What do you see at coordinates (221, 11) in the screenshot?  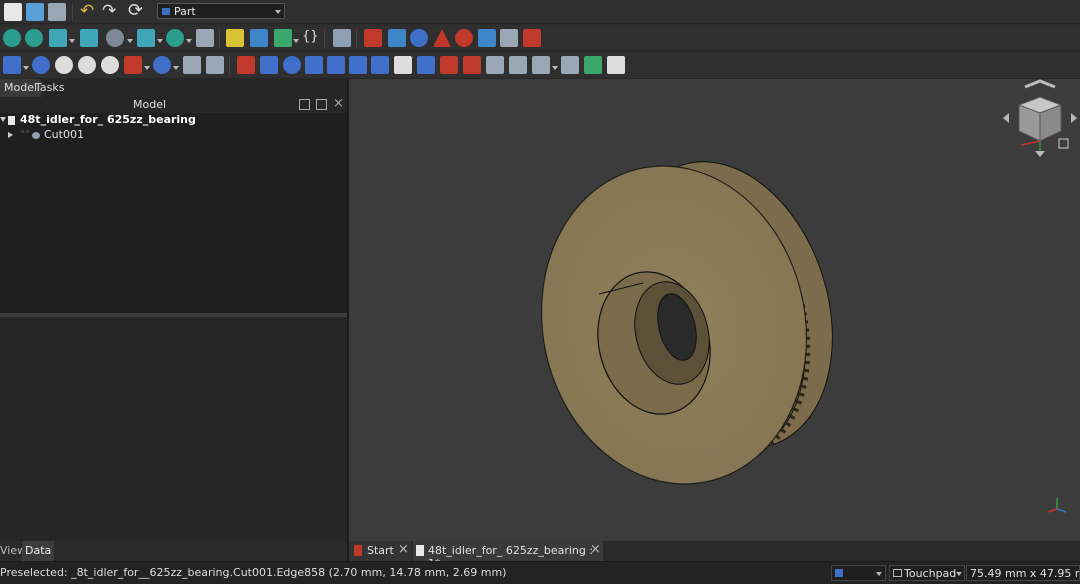 I see `workbench-selector: Part` at bounding box center [221, 11].